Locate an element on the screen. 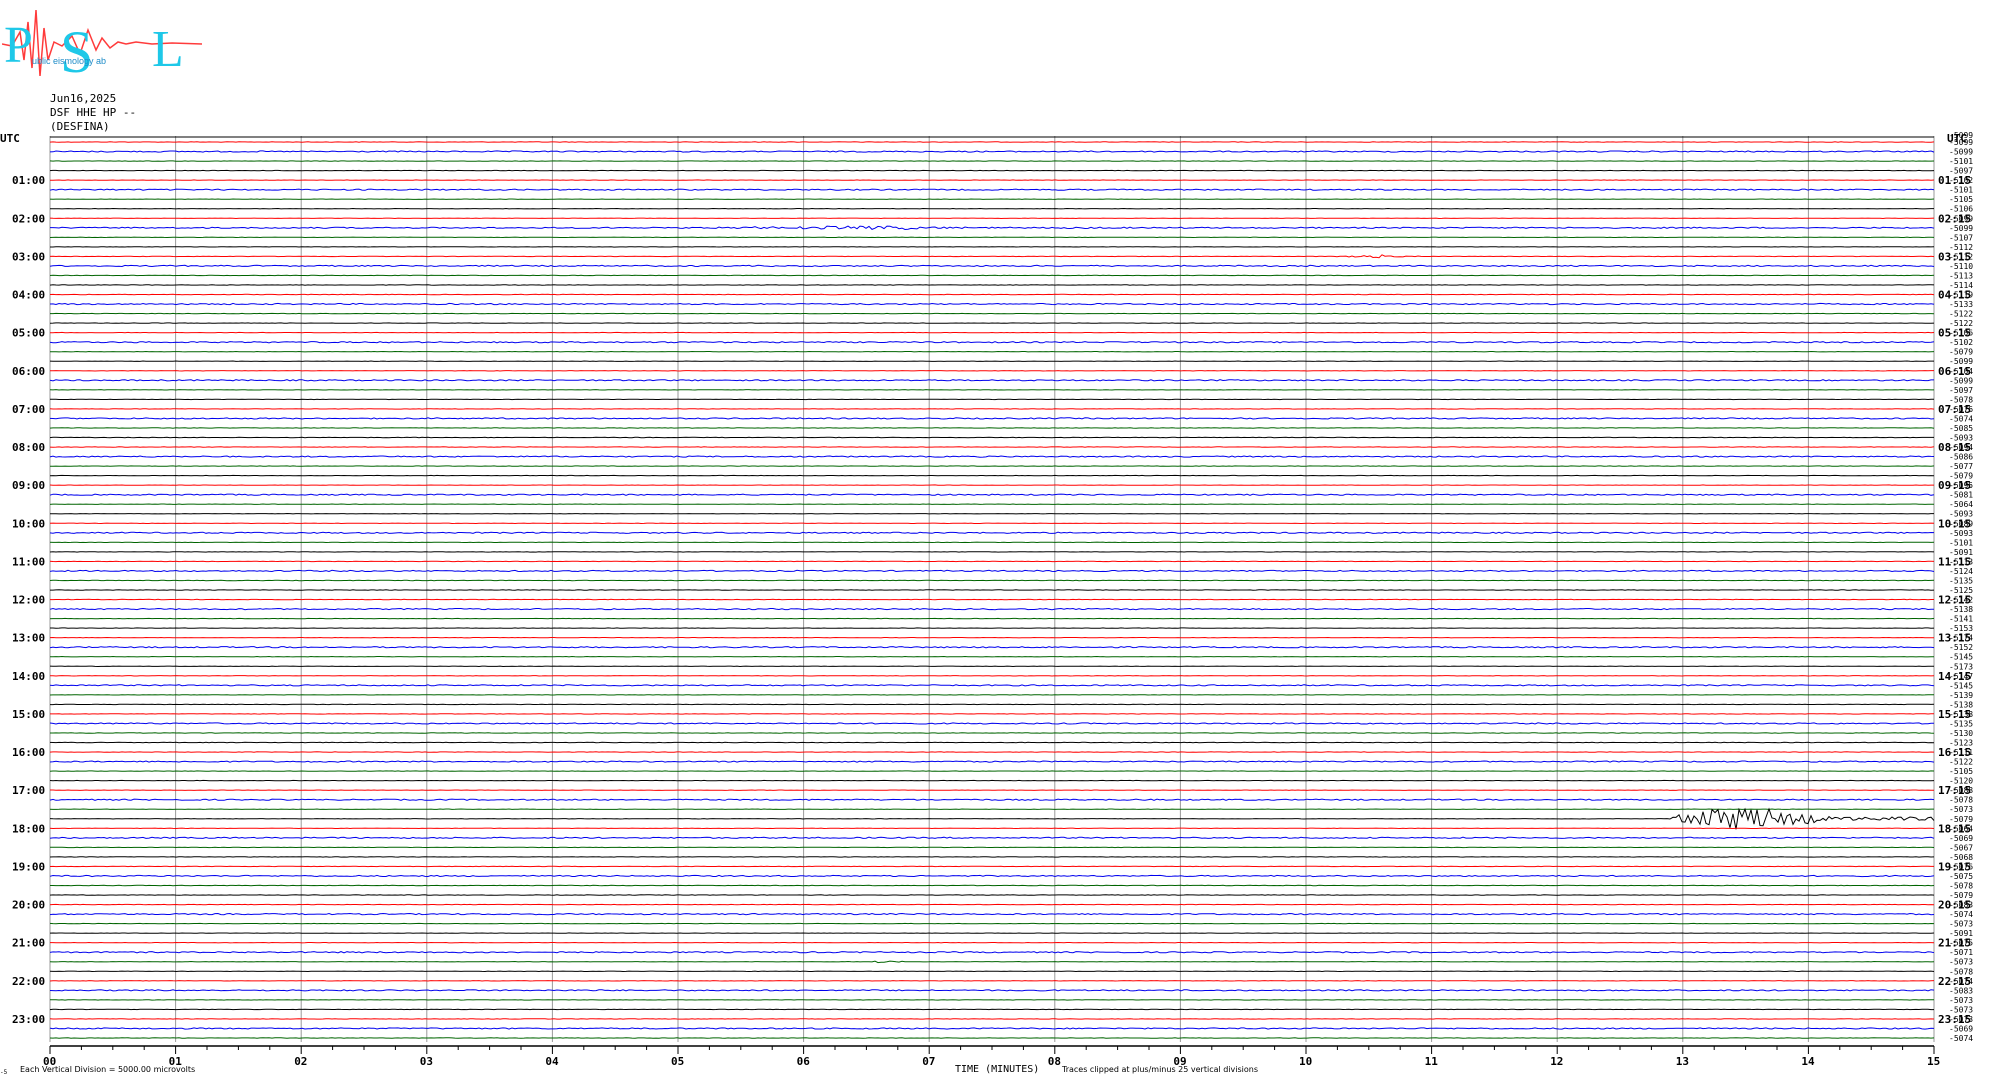  hour-label-right: 09:15 is located at coordinates (1954, 485).